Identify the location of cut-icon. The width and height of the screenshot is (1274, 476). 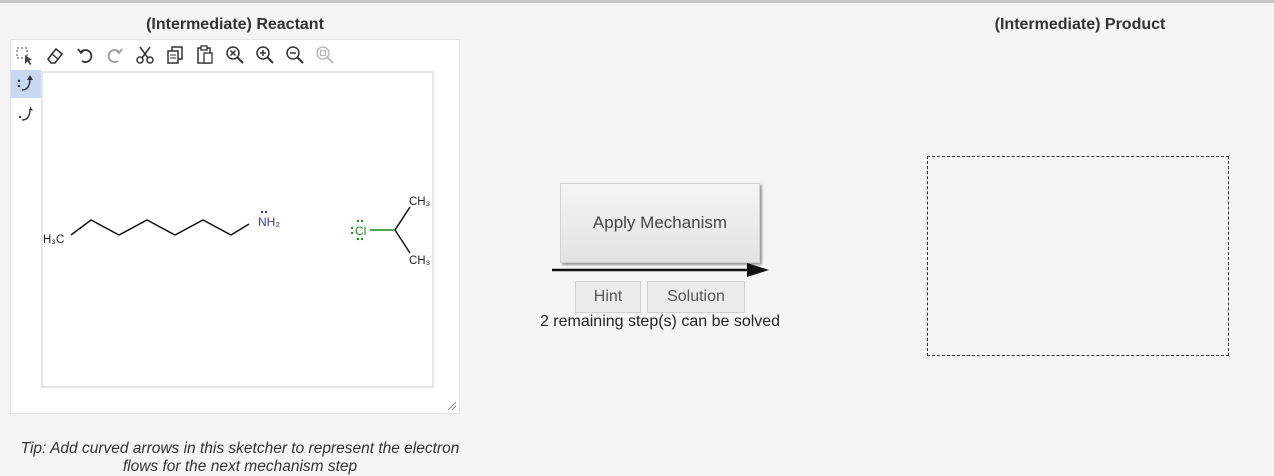
(145, 55).